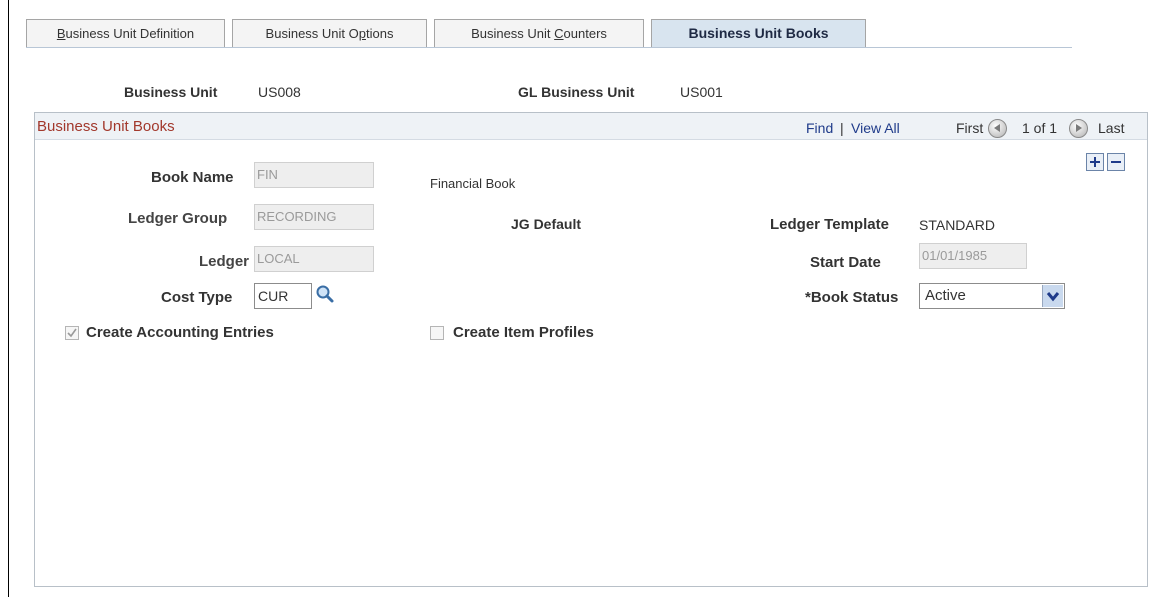  What do you see at coordinates (819, 128) in the screenshot?
I see `find-link: Find` at bounding box center [819, 128].